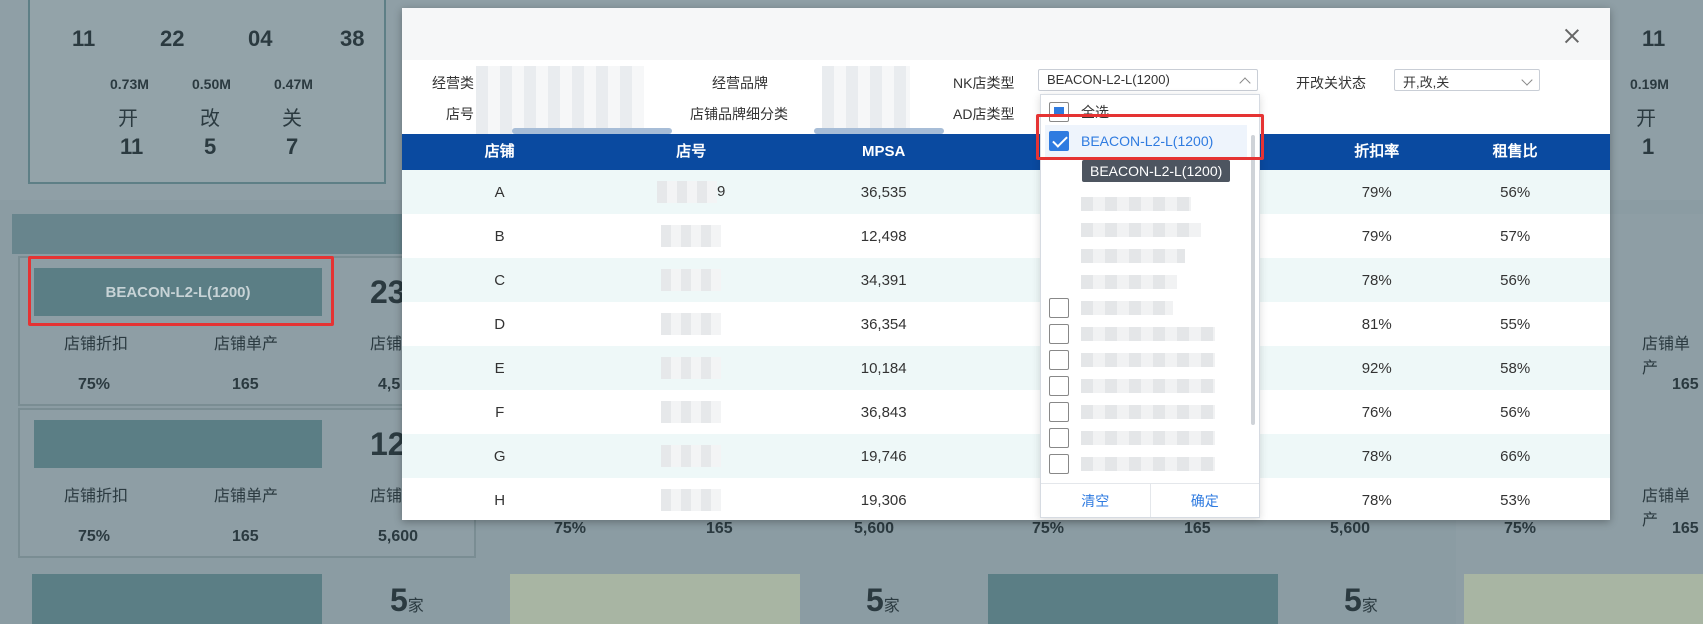 The image size is (1703, 624). Describe the element at coordinates (388, 444) in the screenshot. I see `card-store-count: 12` at that location.